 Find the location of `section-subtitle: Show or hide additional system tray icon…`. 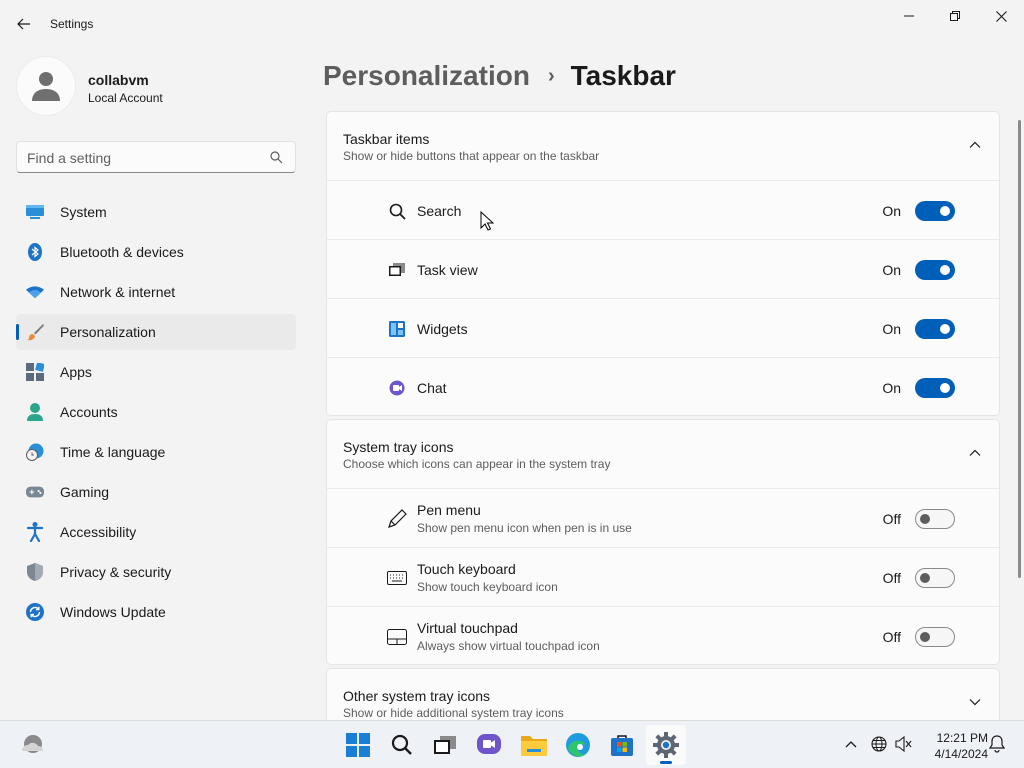

section-subtitle: Show or hide additional system tray icon… is located at coordinates (453, 713).